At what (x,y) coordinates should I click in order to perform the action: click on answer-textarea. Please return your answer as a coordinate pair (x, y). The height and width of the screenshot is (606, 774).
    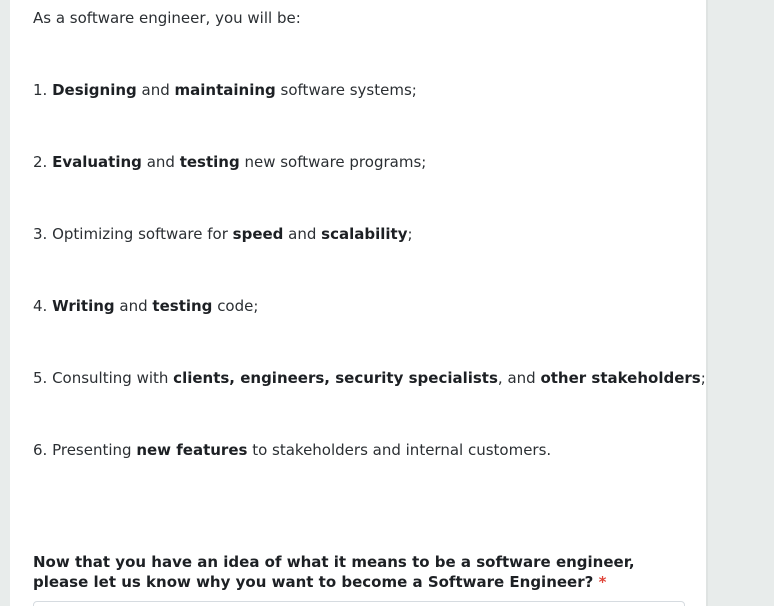
    Looking at the image, I should click on (359, 603).